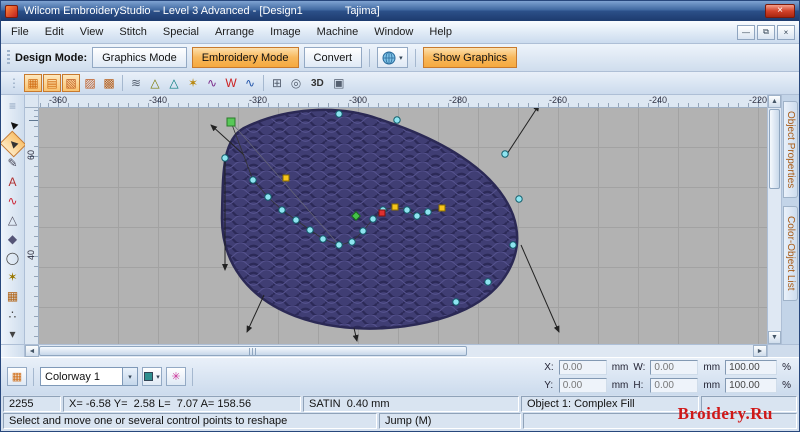 The image size is (800, 432). What do you see at coordinates (250, 83) in the screenshot?
I see `zigzag-stitch-icon: ∿` at bounding box center [250, 83].